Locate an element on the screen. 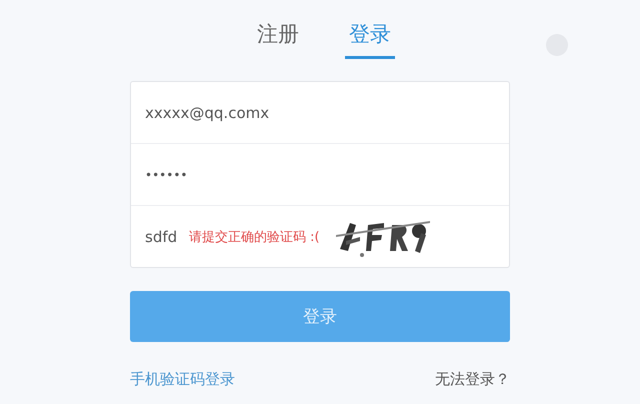 The height and width of the screenshot is (404, 640). tab: 注册 is located at coordinates (278, 38).